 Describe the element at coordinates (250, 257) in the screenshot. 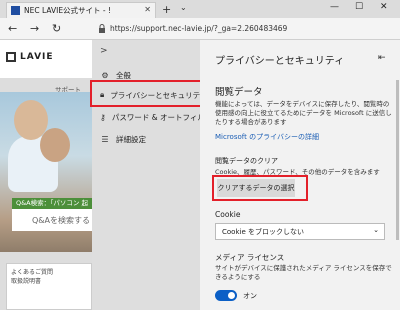

I see `media-license-title: メディア ライセンス` at that location.